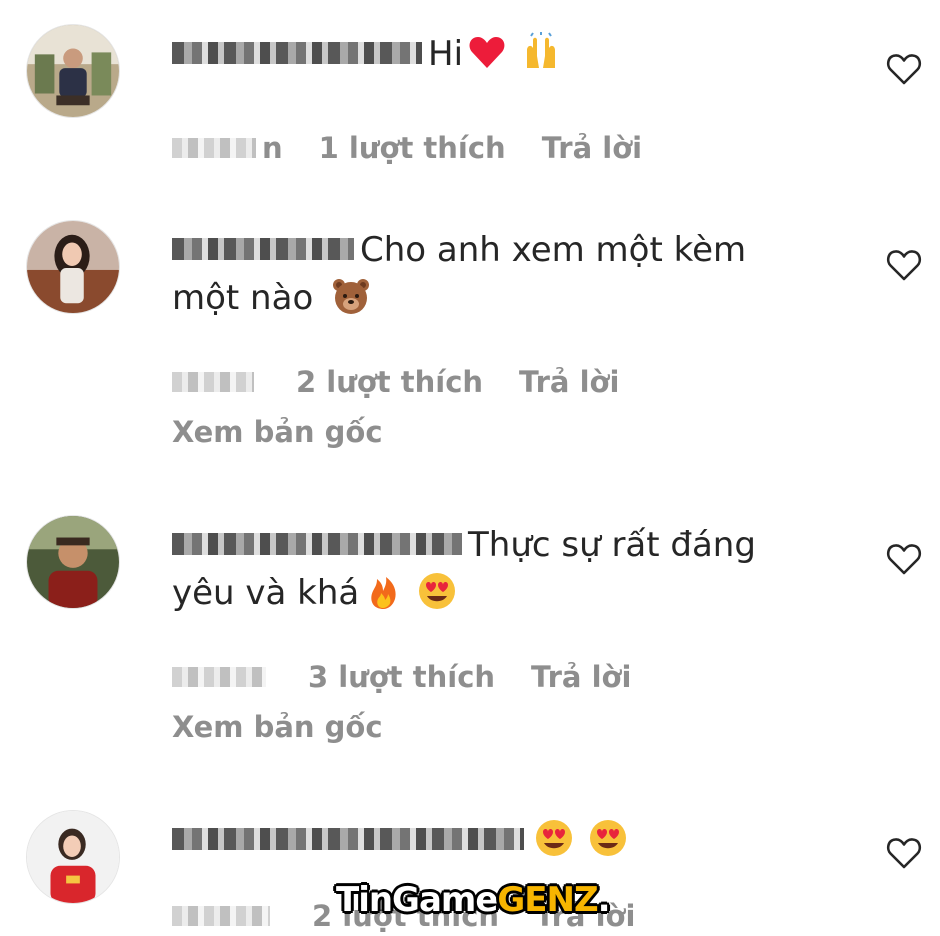 This screenshot has width=940, height=936. What do you see at coordinates (272, 148) in the screenshot?
I see `timestamp-suffix: n` at bounding box center [272, 148].